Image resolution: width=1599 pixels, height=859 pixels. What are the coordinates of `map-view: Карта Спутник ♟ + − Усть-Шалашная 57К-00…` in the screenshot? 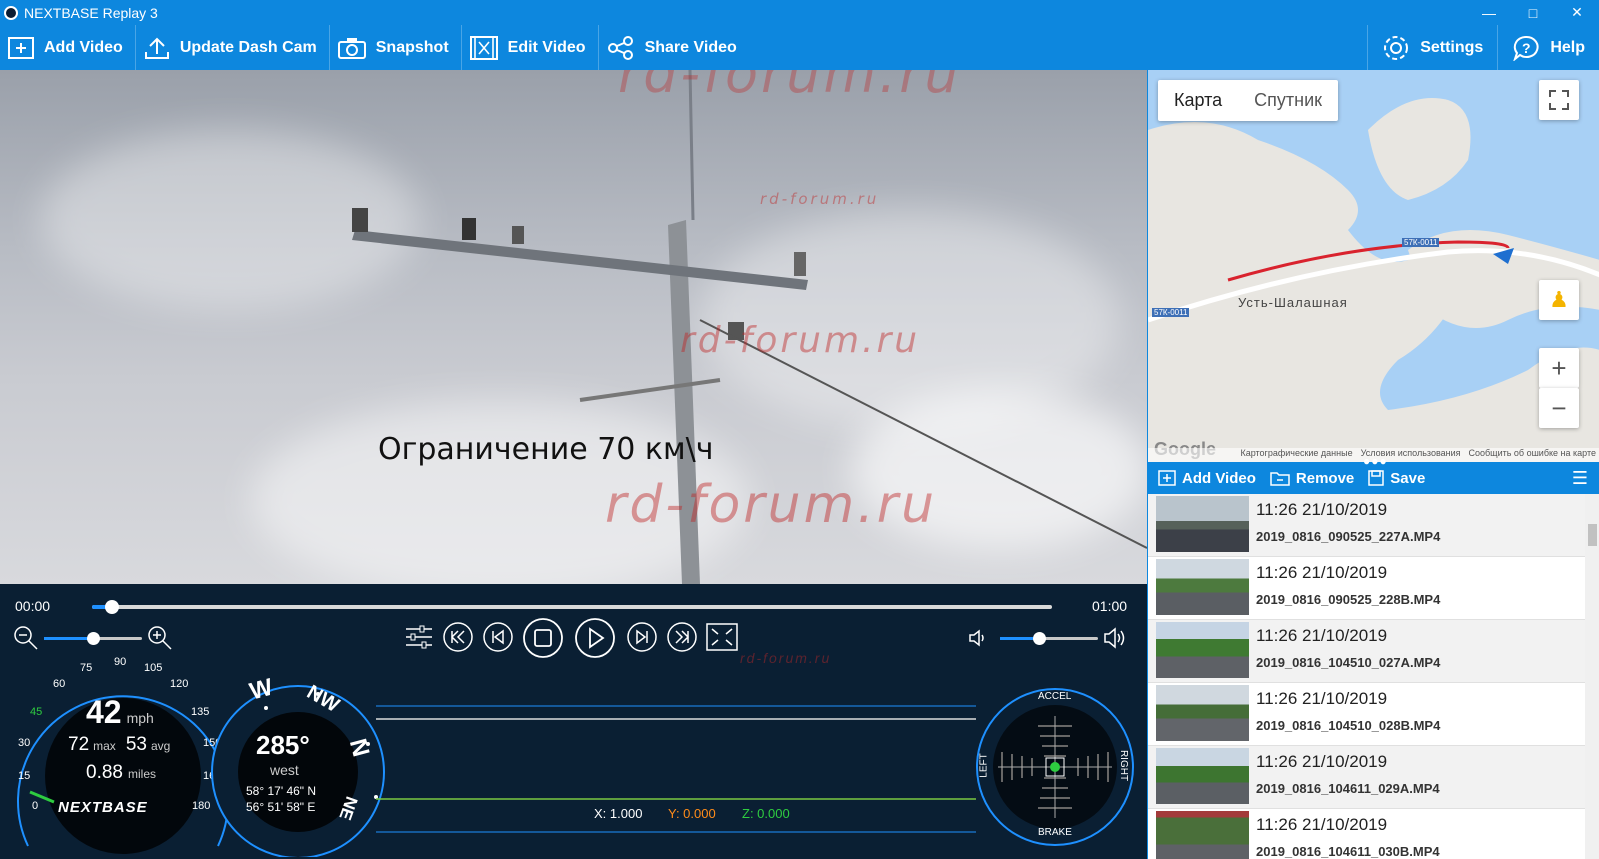 It's located at (1373, 266).